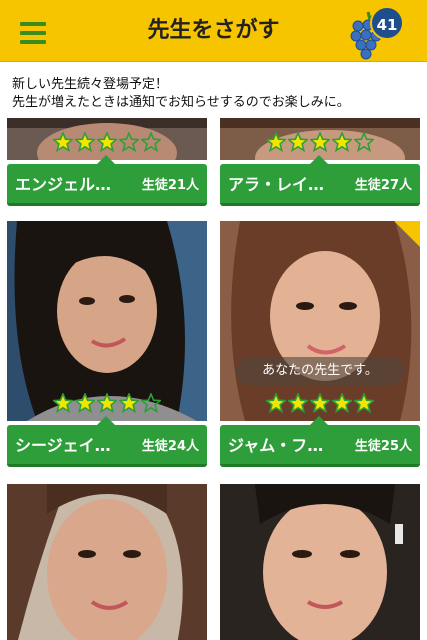 This screenshot has height=640, width=427. I want to click on notification-badge: 41, so click(387, 23).